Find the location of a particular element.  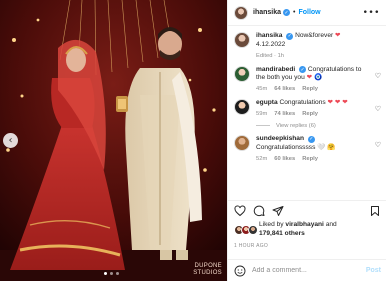

post-header: ihansika ✓ • Follow ••• is located at coordinates (307, 13).